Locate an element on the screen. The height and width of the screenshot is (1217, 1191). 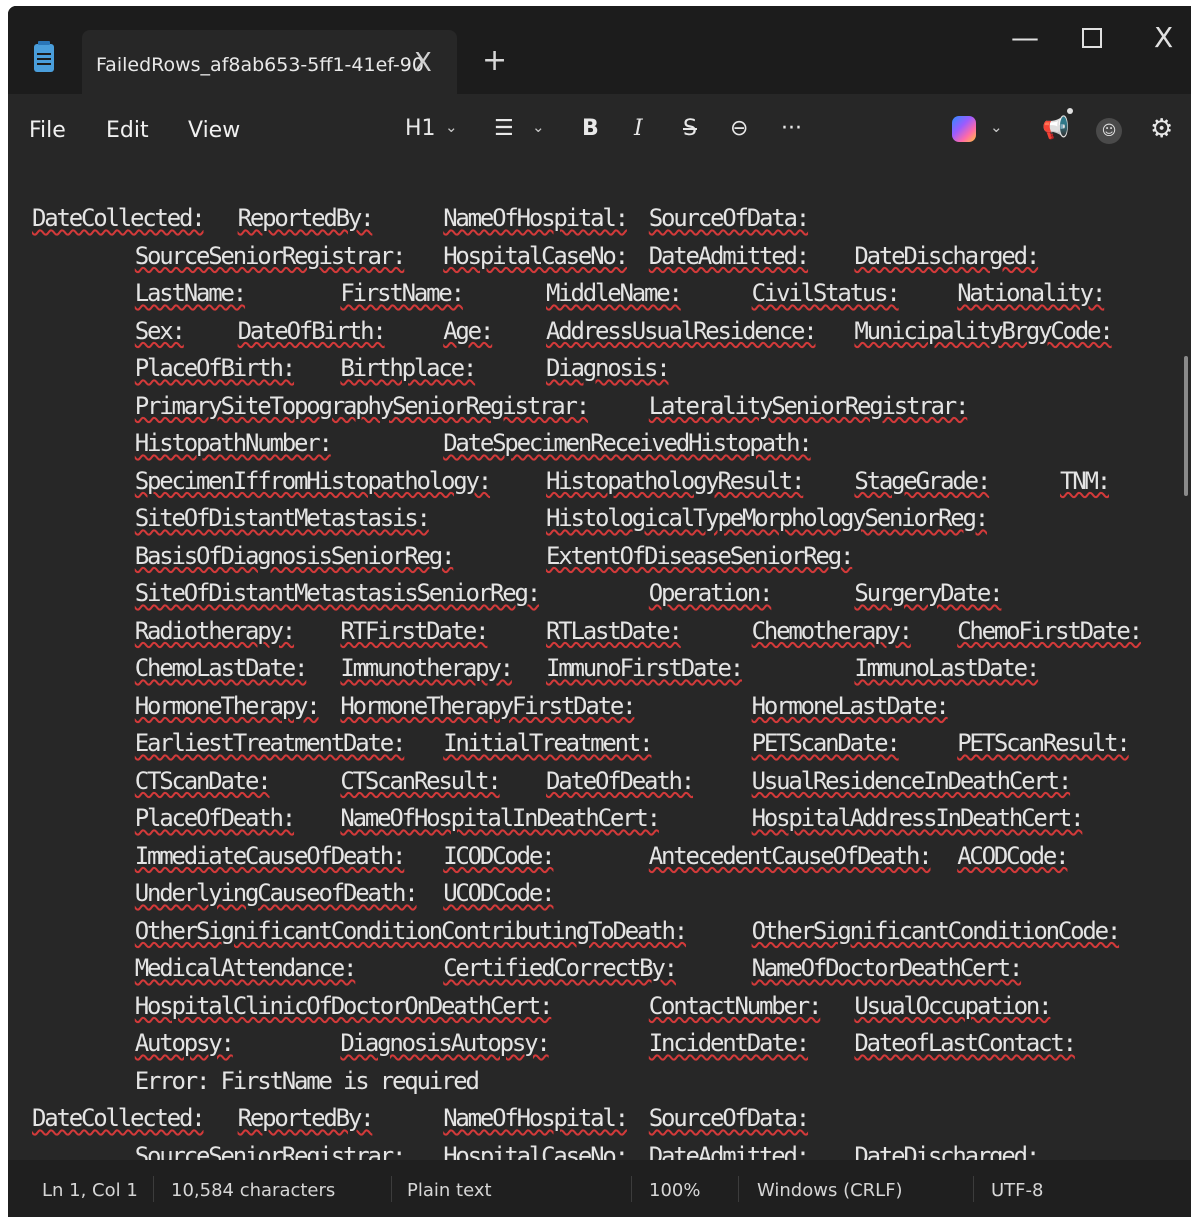
editor-field: DateSpecimenReceivedHistopath: is located at coordinates (628, 443).